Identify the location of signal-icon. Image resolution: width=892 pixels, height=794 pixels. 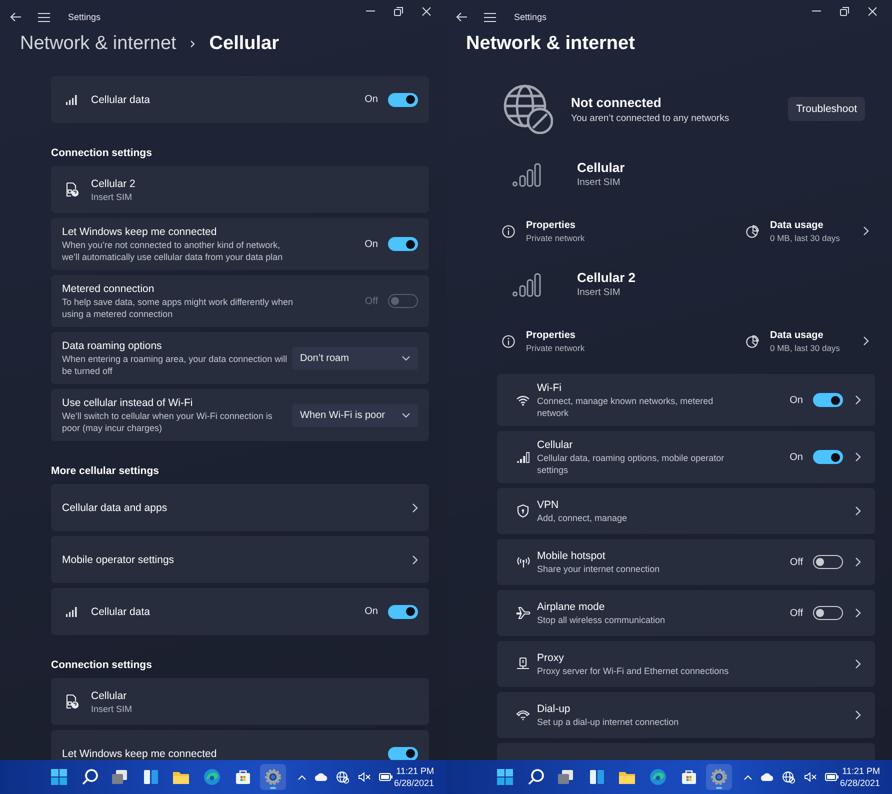
(527, 285).